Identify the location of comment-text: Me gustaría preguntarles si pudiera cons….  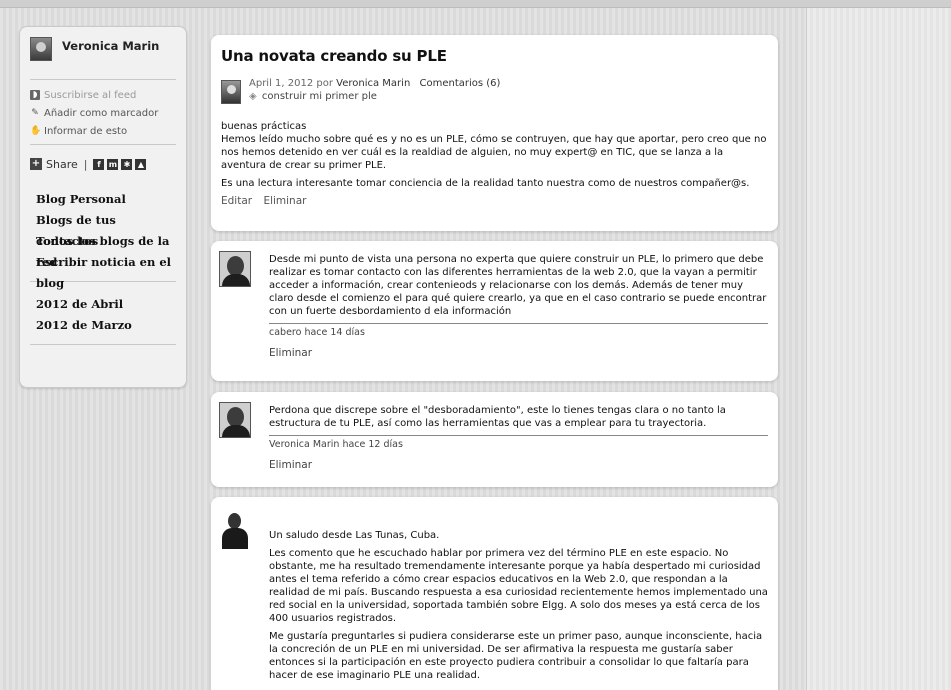
(516, 656).